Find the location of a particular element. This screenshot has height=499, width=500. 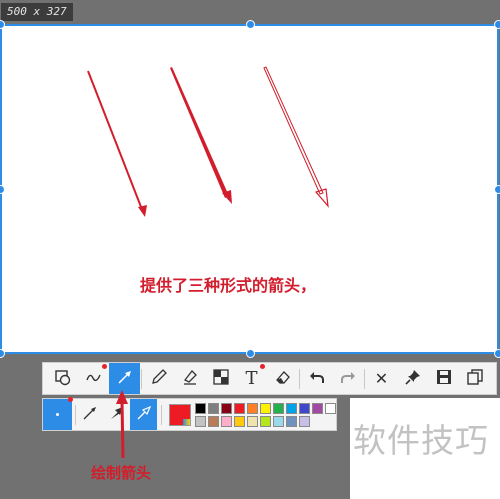

watermark: 软件技巧 is located at coordinates (425, 448).